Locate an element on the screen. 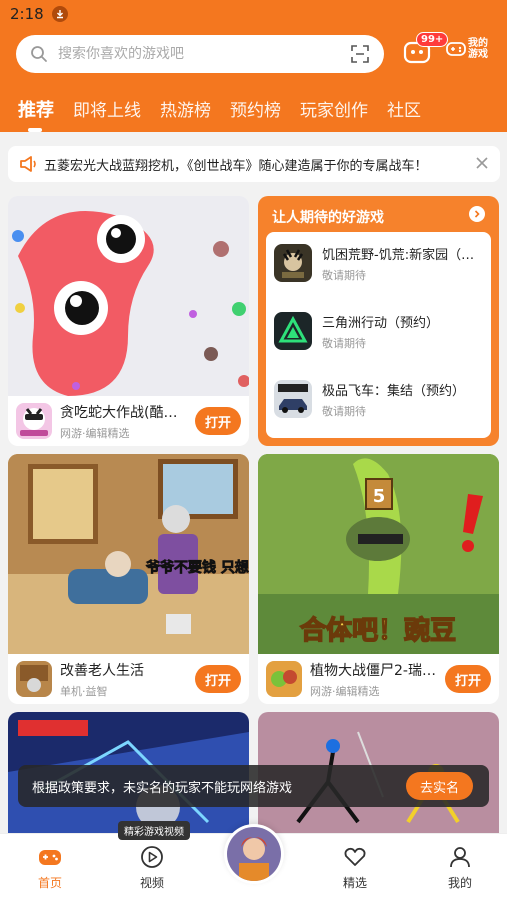 The height and width of the screenshot is (901, 507). announcement-bar: 五菱宏光大战蓝翔挖机，《创世战车》随心建造属于你的专属战车！ is located at coordinates (254, 164).